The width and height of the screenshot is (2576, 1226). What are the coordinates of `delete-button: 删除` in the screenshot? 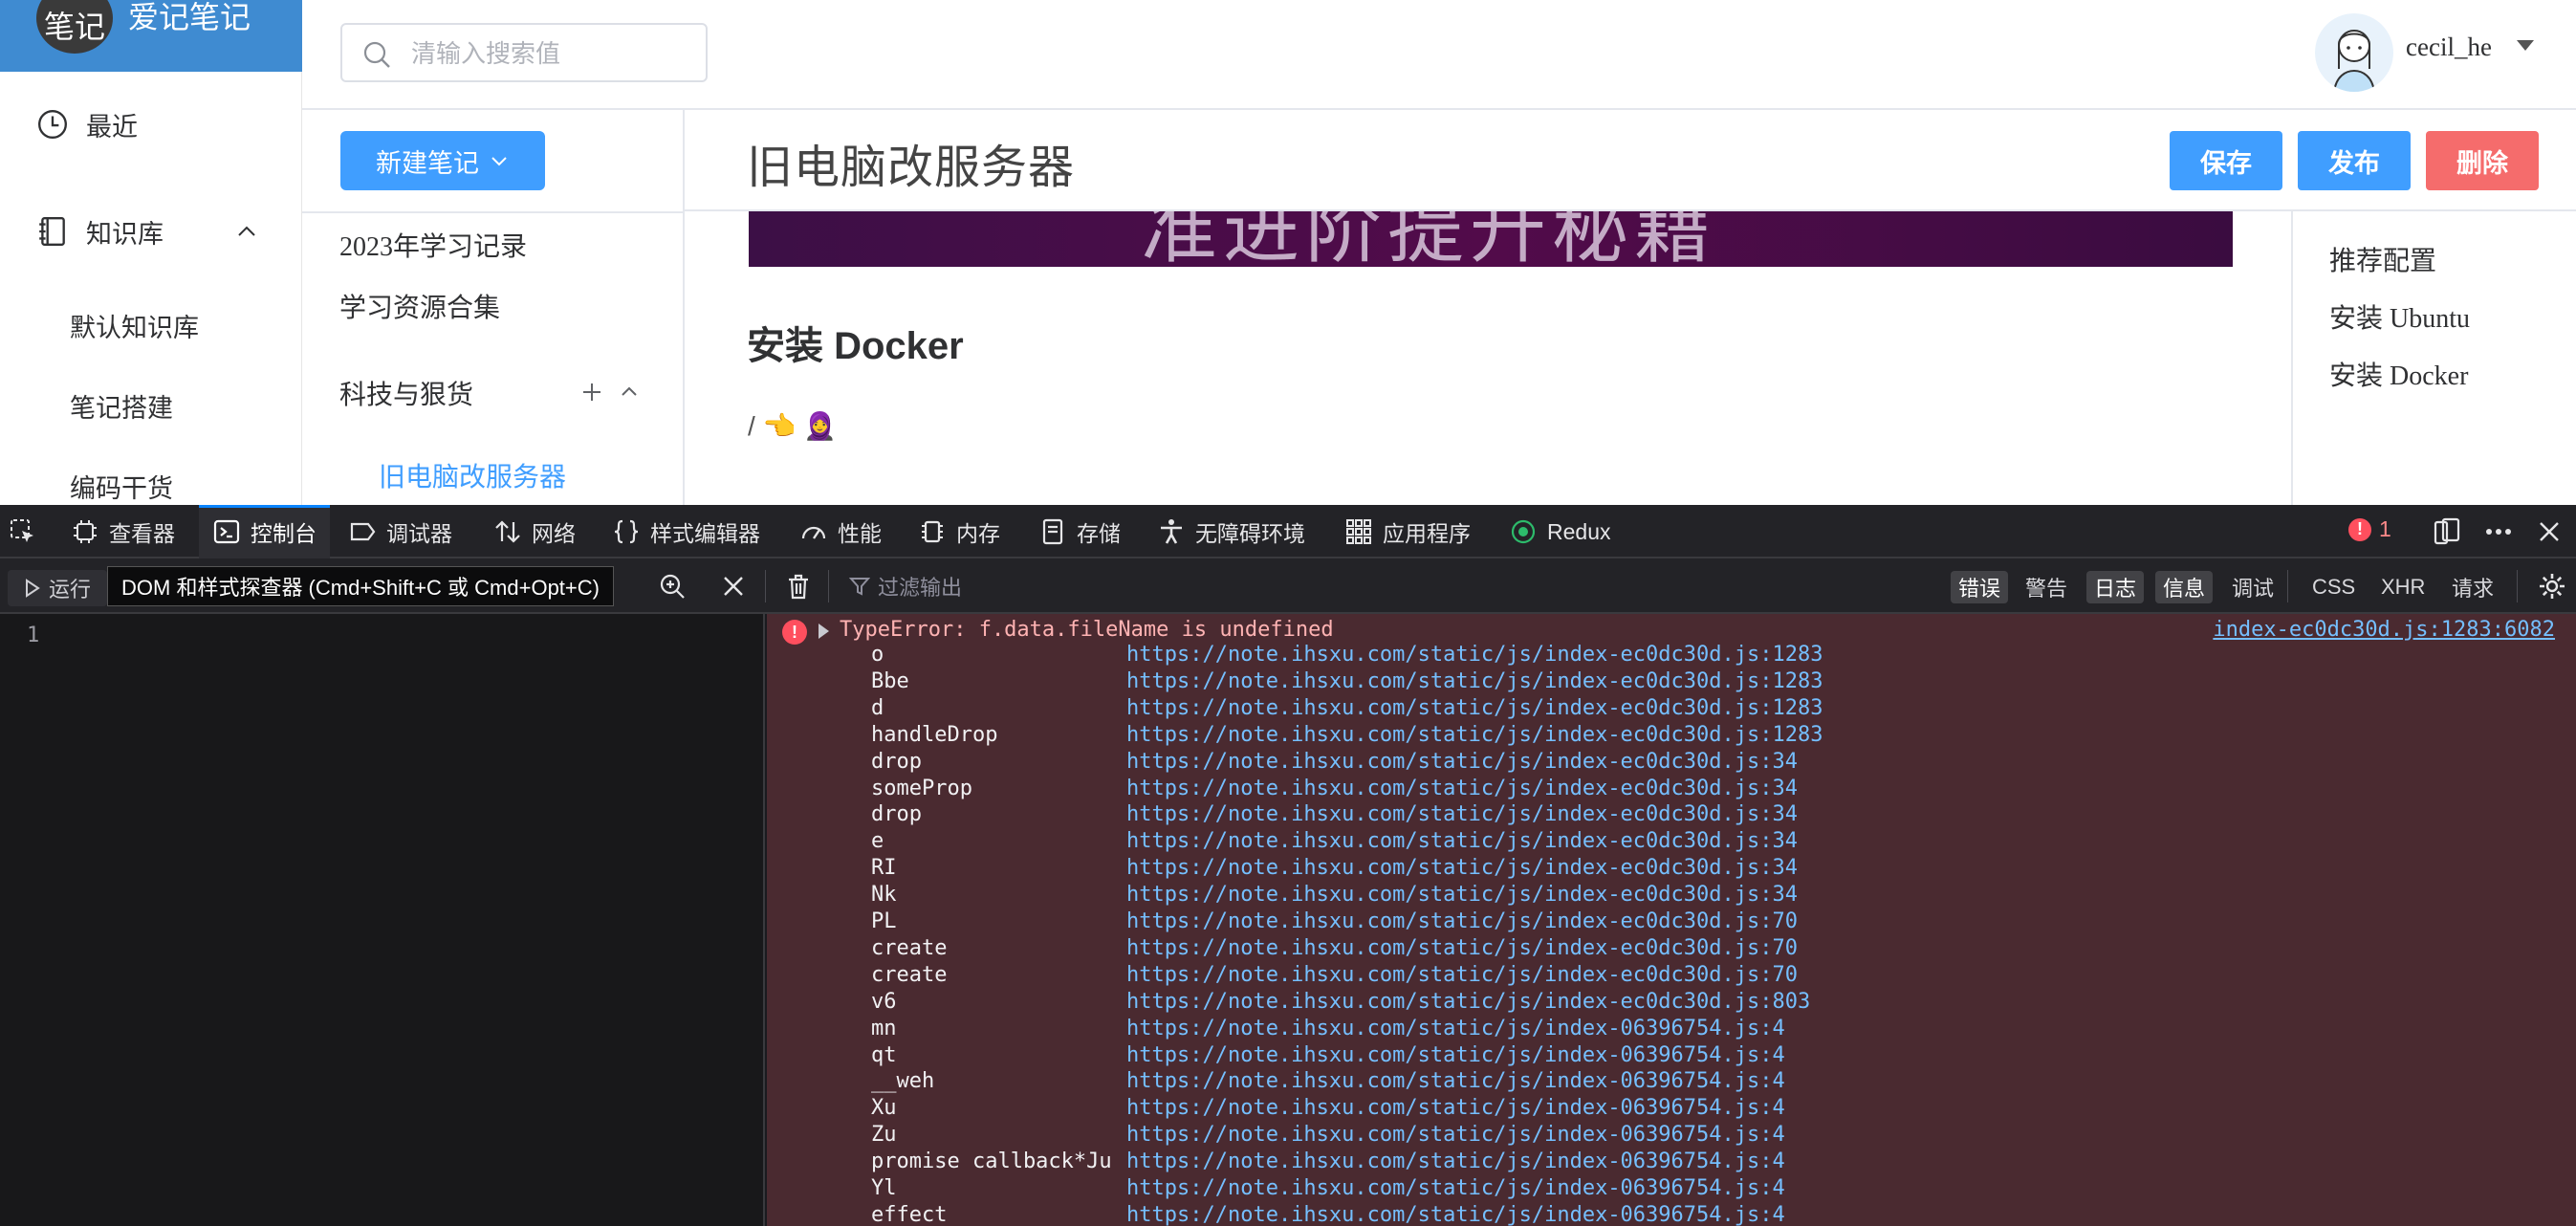 It's located at (2482, 160).